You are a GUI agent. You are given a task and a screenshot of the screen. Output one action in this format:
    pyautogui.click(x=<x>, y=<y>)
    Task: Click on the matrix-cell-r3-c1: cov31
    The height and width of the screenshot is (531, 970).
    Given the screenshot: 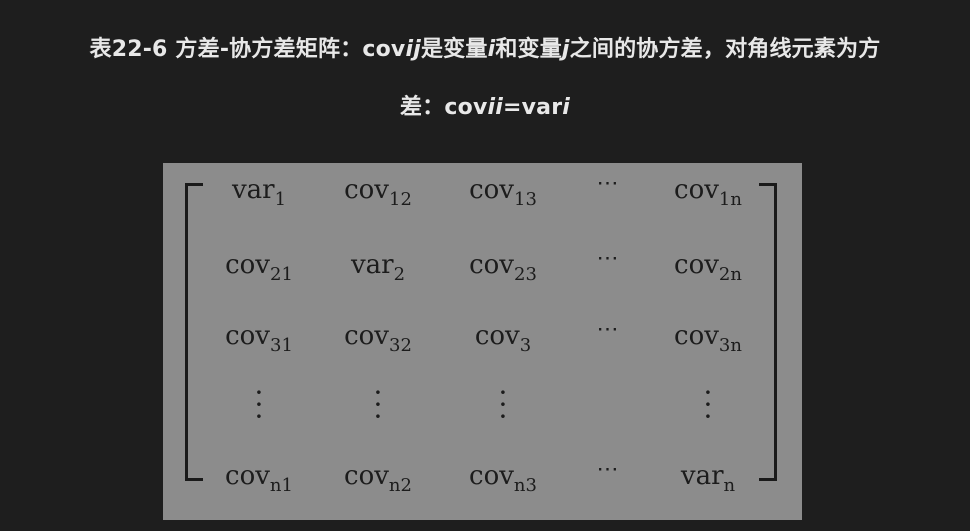 What is the action you would take?
    pyautogui.click(x=259, y=338)
    